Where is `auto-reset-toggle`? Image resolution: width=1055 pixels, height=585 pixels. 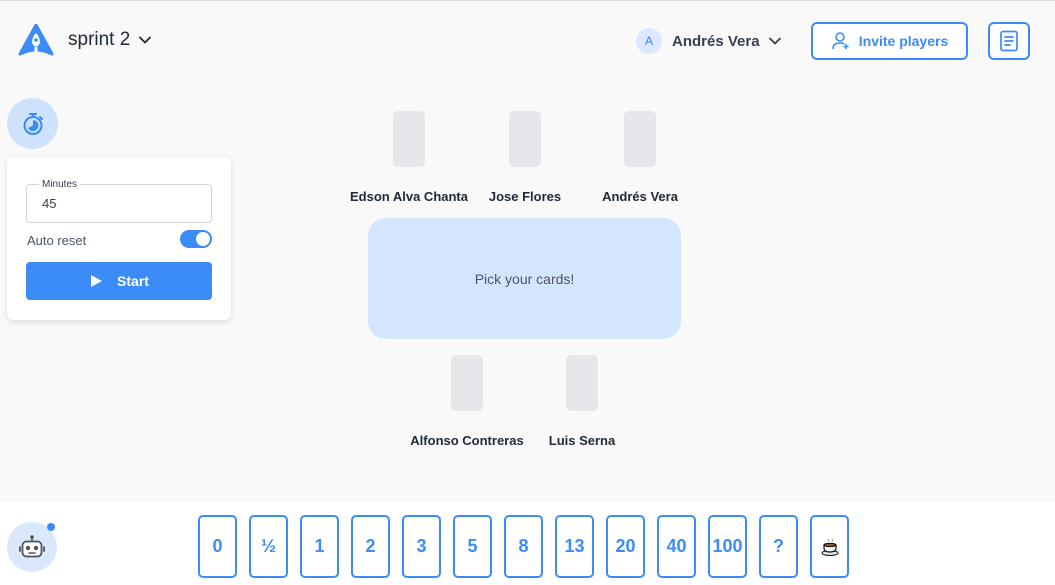 auto-reset-toggle is located at coordinates (196, 239).